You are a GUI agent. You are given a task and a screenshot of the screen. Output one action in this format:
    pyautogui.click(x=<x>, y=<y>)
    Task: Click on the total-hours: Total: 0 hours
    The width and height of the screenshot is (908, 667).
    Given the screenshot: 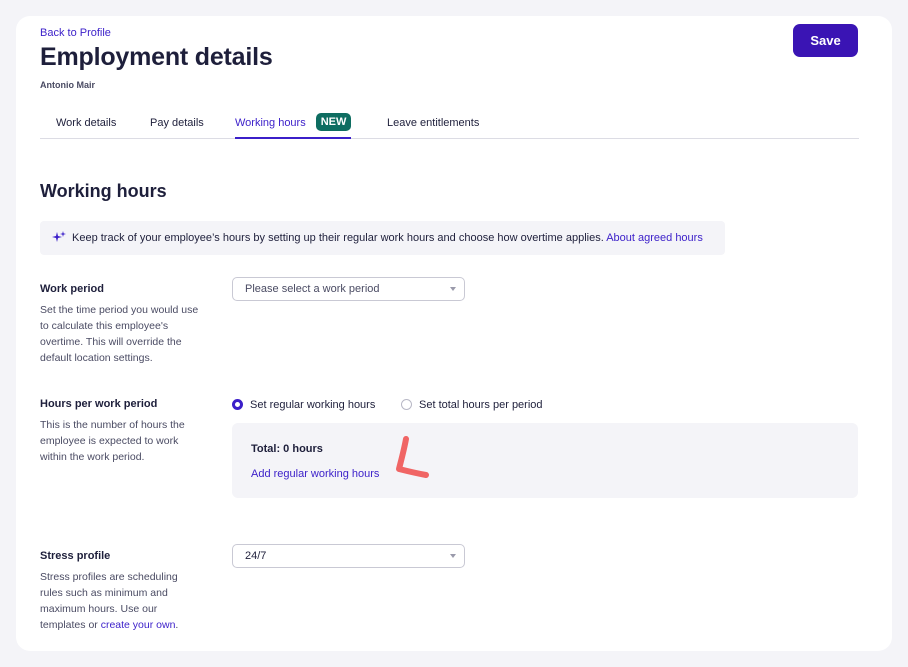 What is the action you would take?
    pyautogui.click(x=287, y=449)
    